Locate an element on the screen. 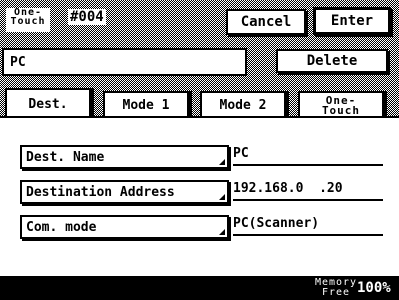  enter-button-label: Enter is located at coordinates (352, 21).